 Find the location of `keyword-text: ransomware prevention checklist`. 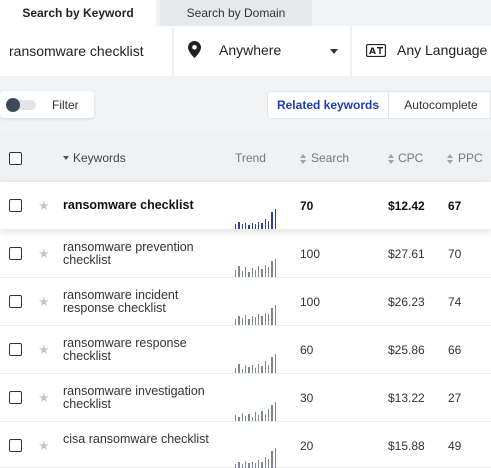

keyword-text: ransomware prevention checklist is located at coordinates (143, 254).